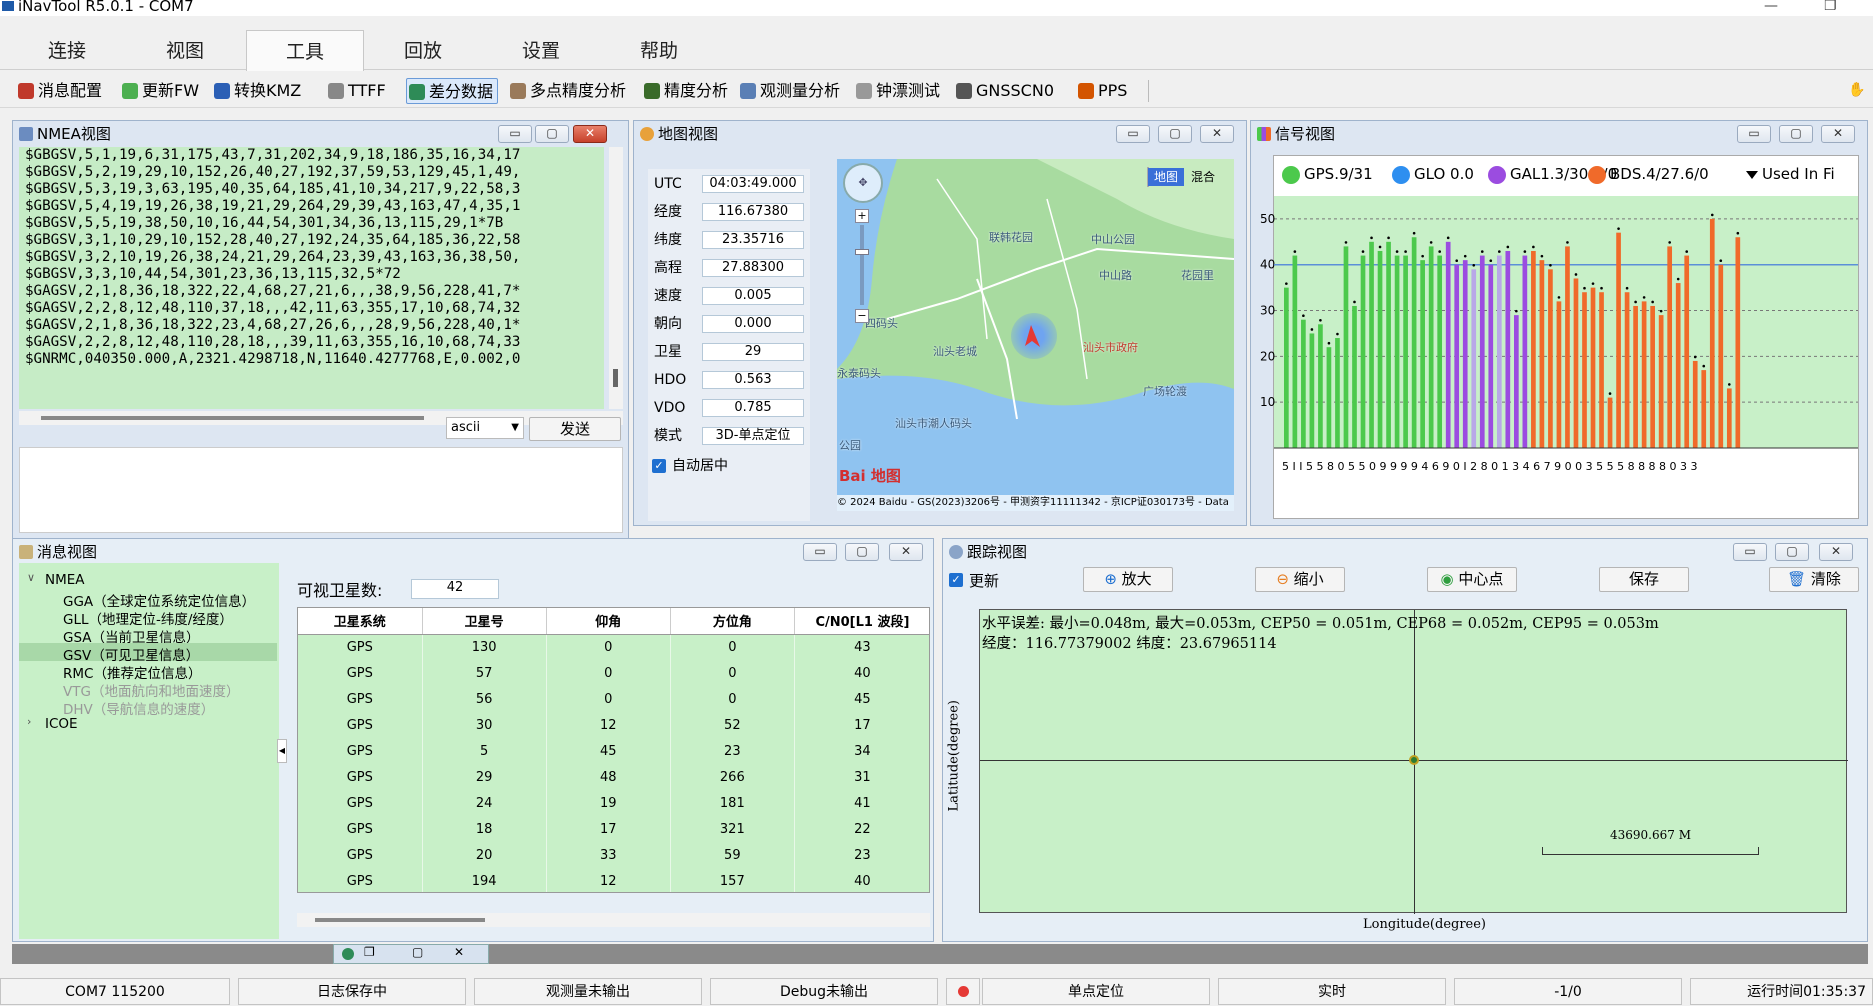 Image resolution: width=1873 pixels, height=1006 pixels. What do you see at coordinates (613, 647) in the screenshot?
I see `table-row: GPS 130 0 0 43` at bounding box center [613, 647].